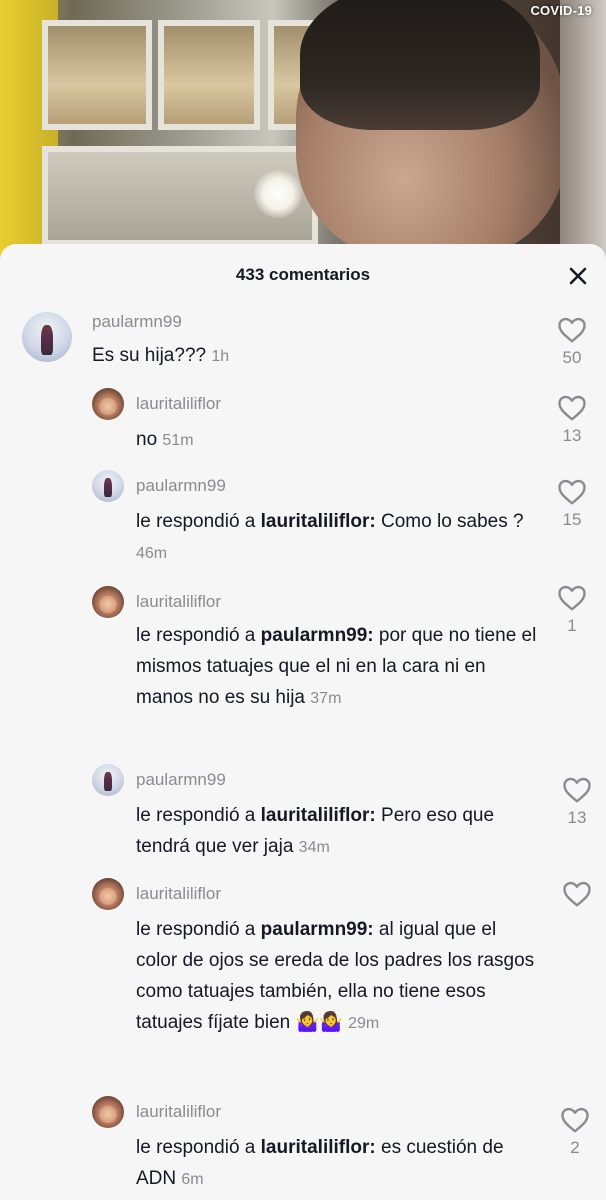 This screenshot has height=1200, width=606. I want to click on like-button: 1, so click(572, 610).